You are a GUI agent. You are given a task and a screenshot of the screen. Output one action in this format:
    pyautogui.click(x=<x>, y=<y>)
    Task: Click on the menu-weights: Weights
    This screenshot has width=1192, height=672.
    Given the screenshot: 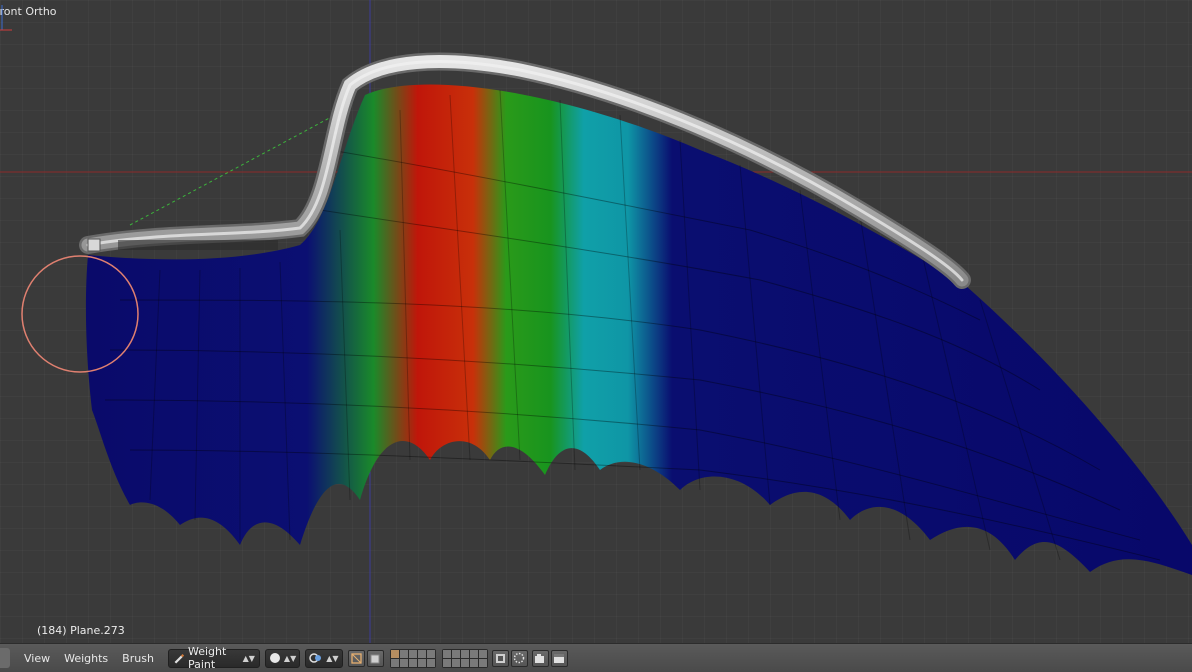 What is the action you would take?
    pyautogui.click(x=86, y=658)
    